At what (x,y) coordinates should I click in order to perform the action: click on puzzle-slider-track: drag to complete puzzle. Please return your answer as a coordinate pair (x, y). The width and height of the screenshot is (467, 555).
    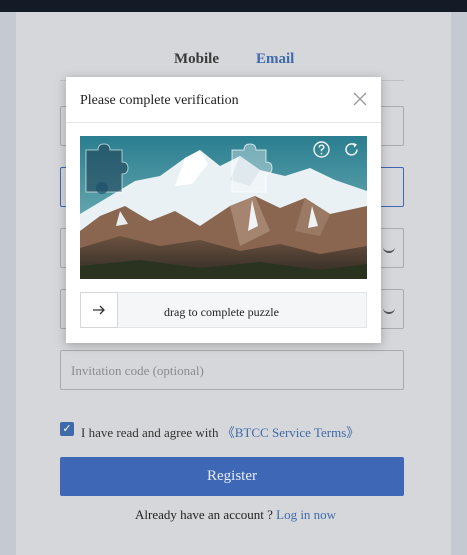
    Looking at the image, I should click on (223, 310).